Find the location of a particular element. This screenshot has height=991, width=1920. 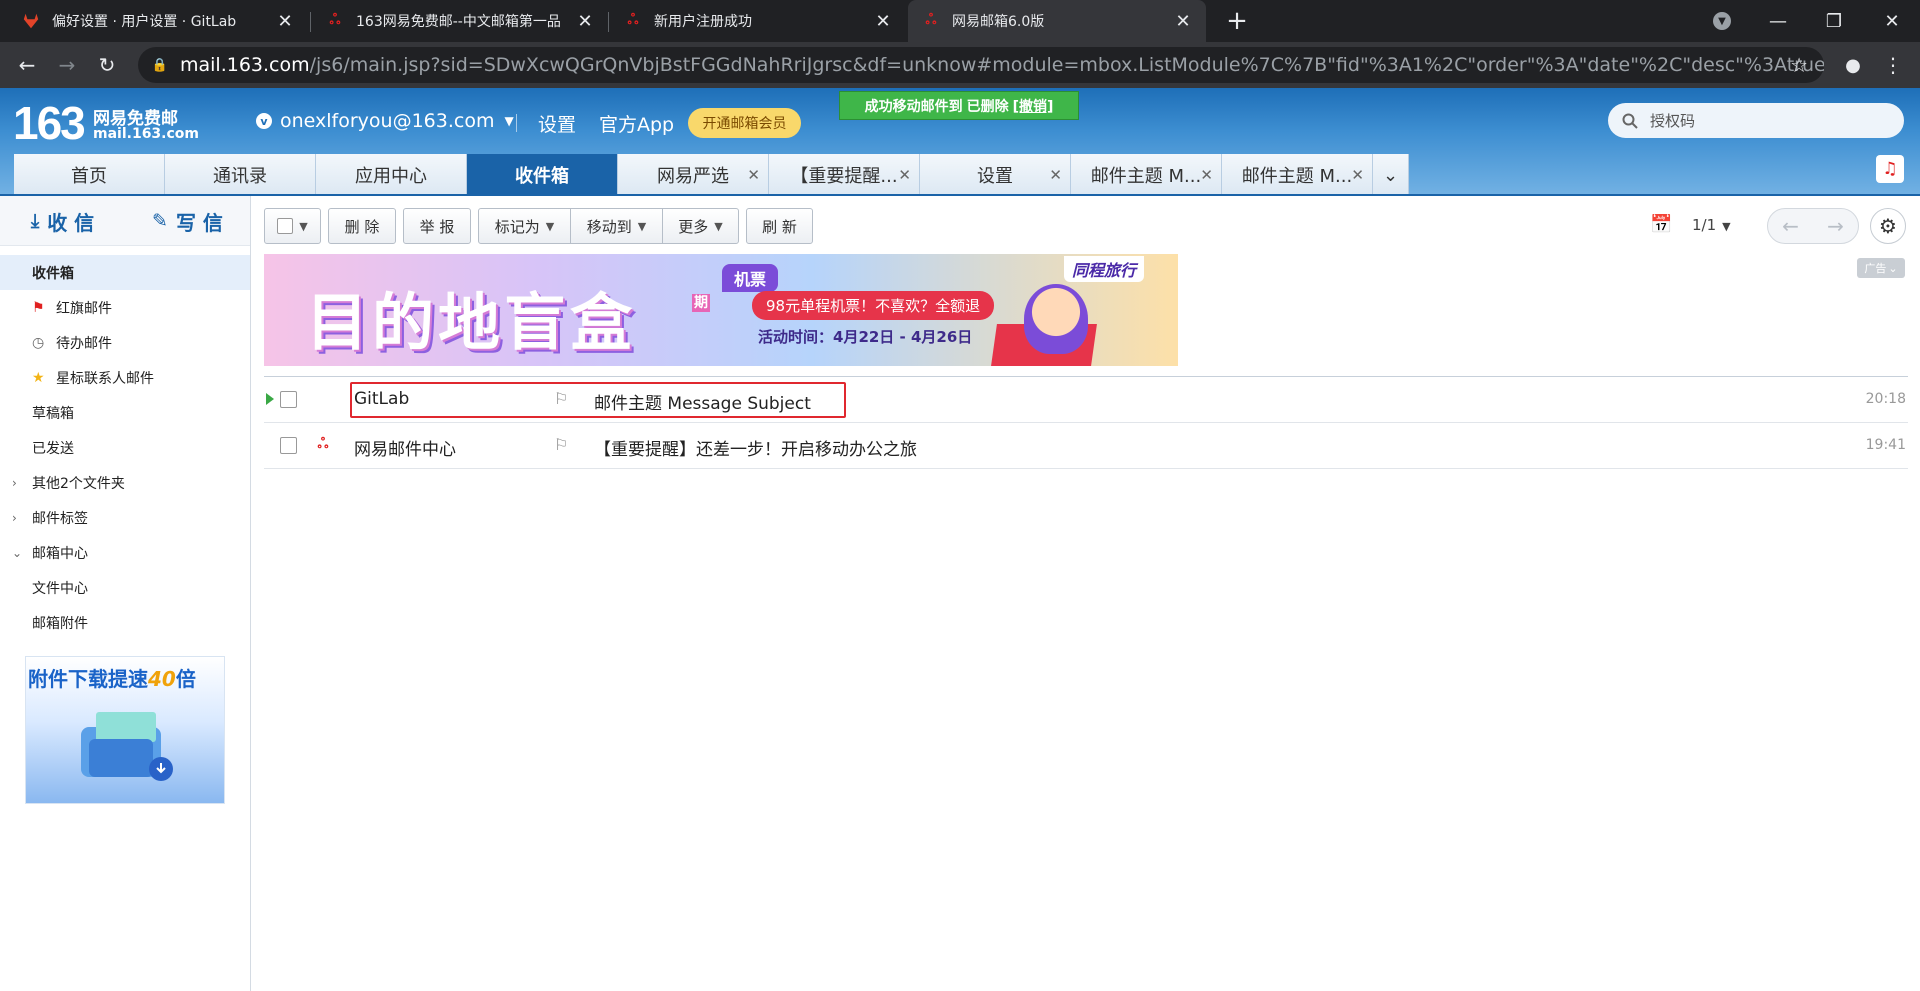

sidebar-item-todo: ◷ 待办邮件 is located at coordinates (125, 342).